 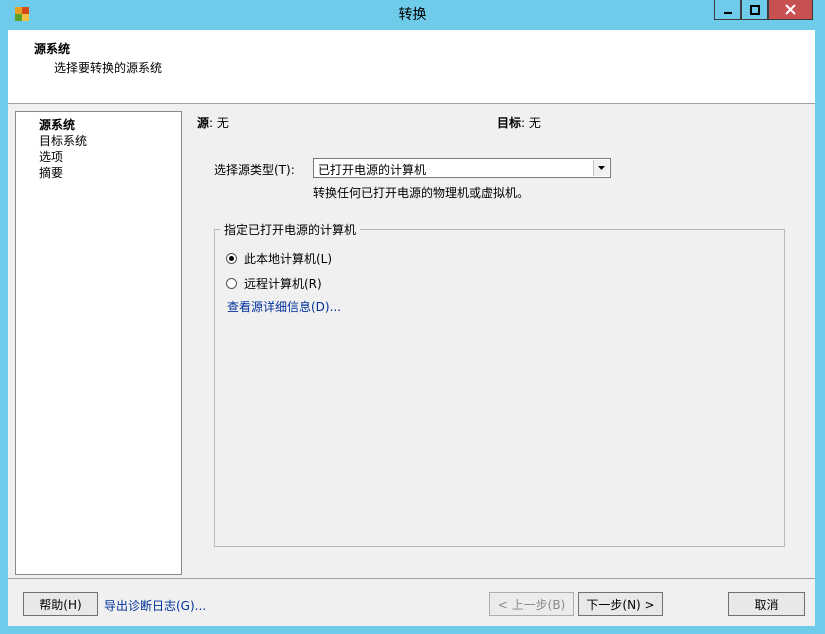 I want to click on minimize-button, so click(x=727, y=10).